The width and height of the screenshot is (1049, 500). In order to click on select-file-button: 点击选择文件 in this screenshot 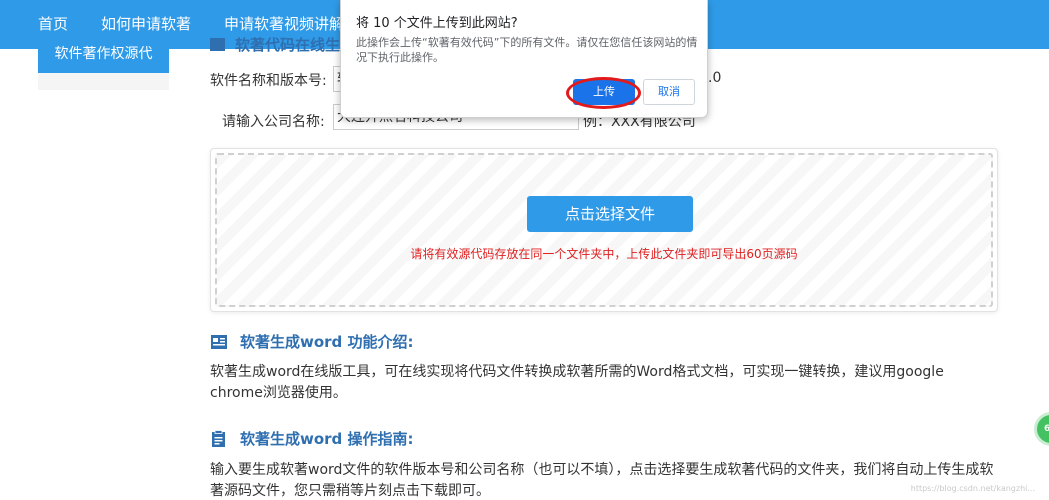, I will do `click(610, 214)`.